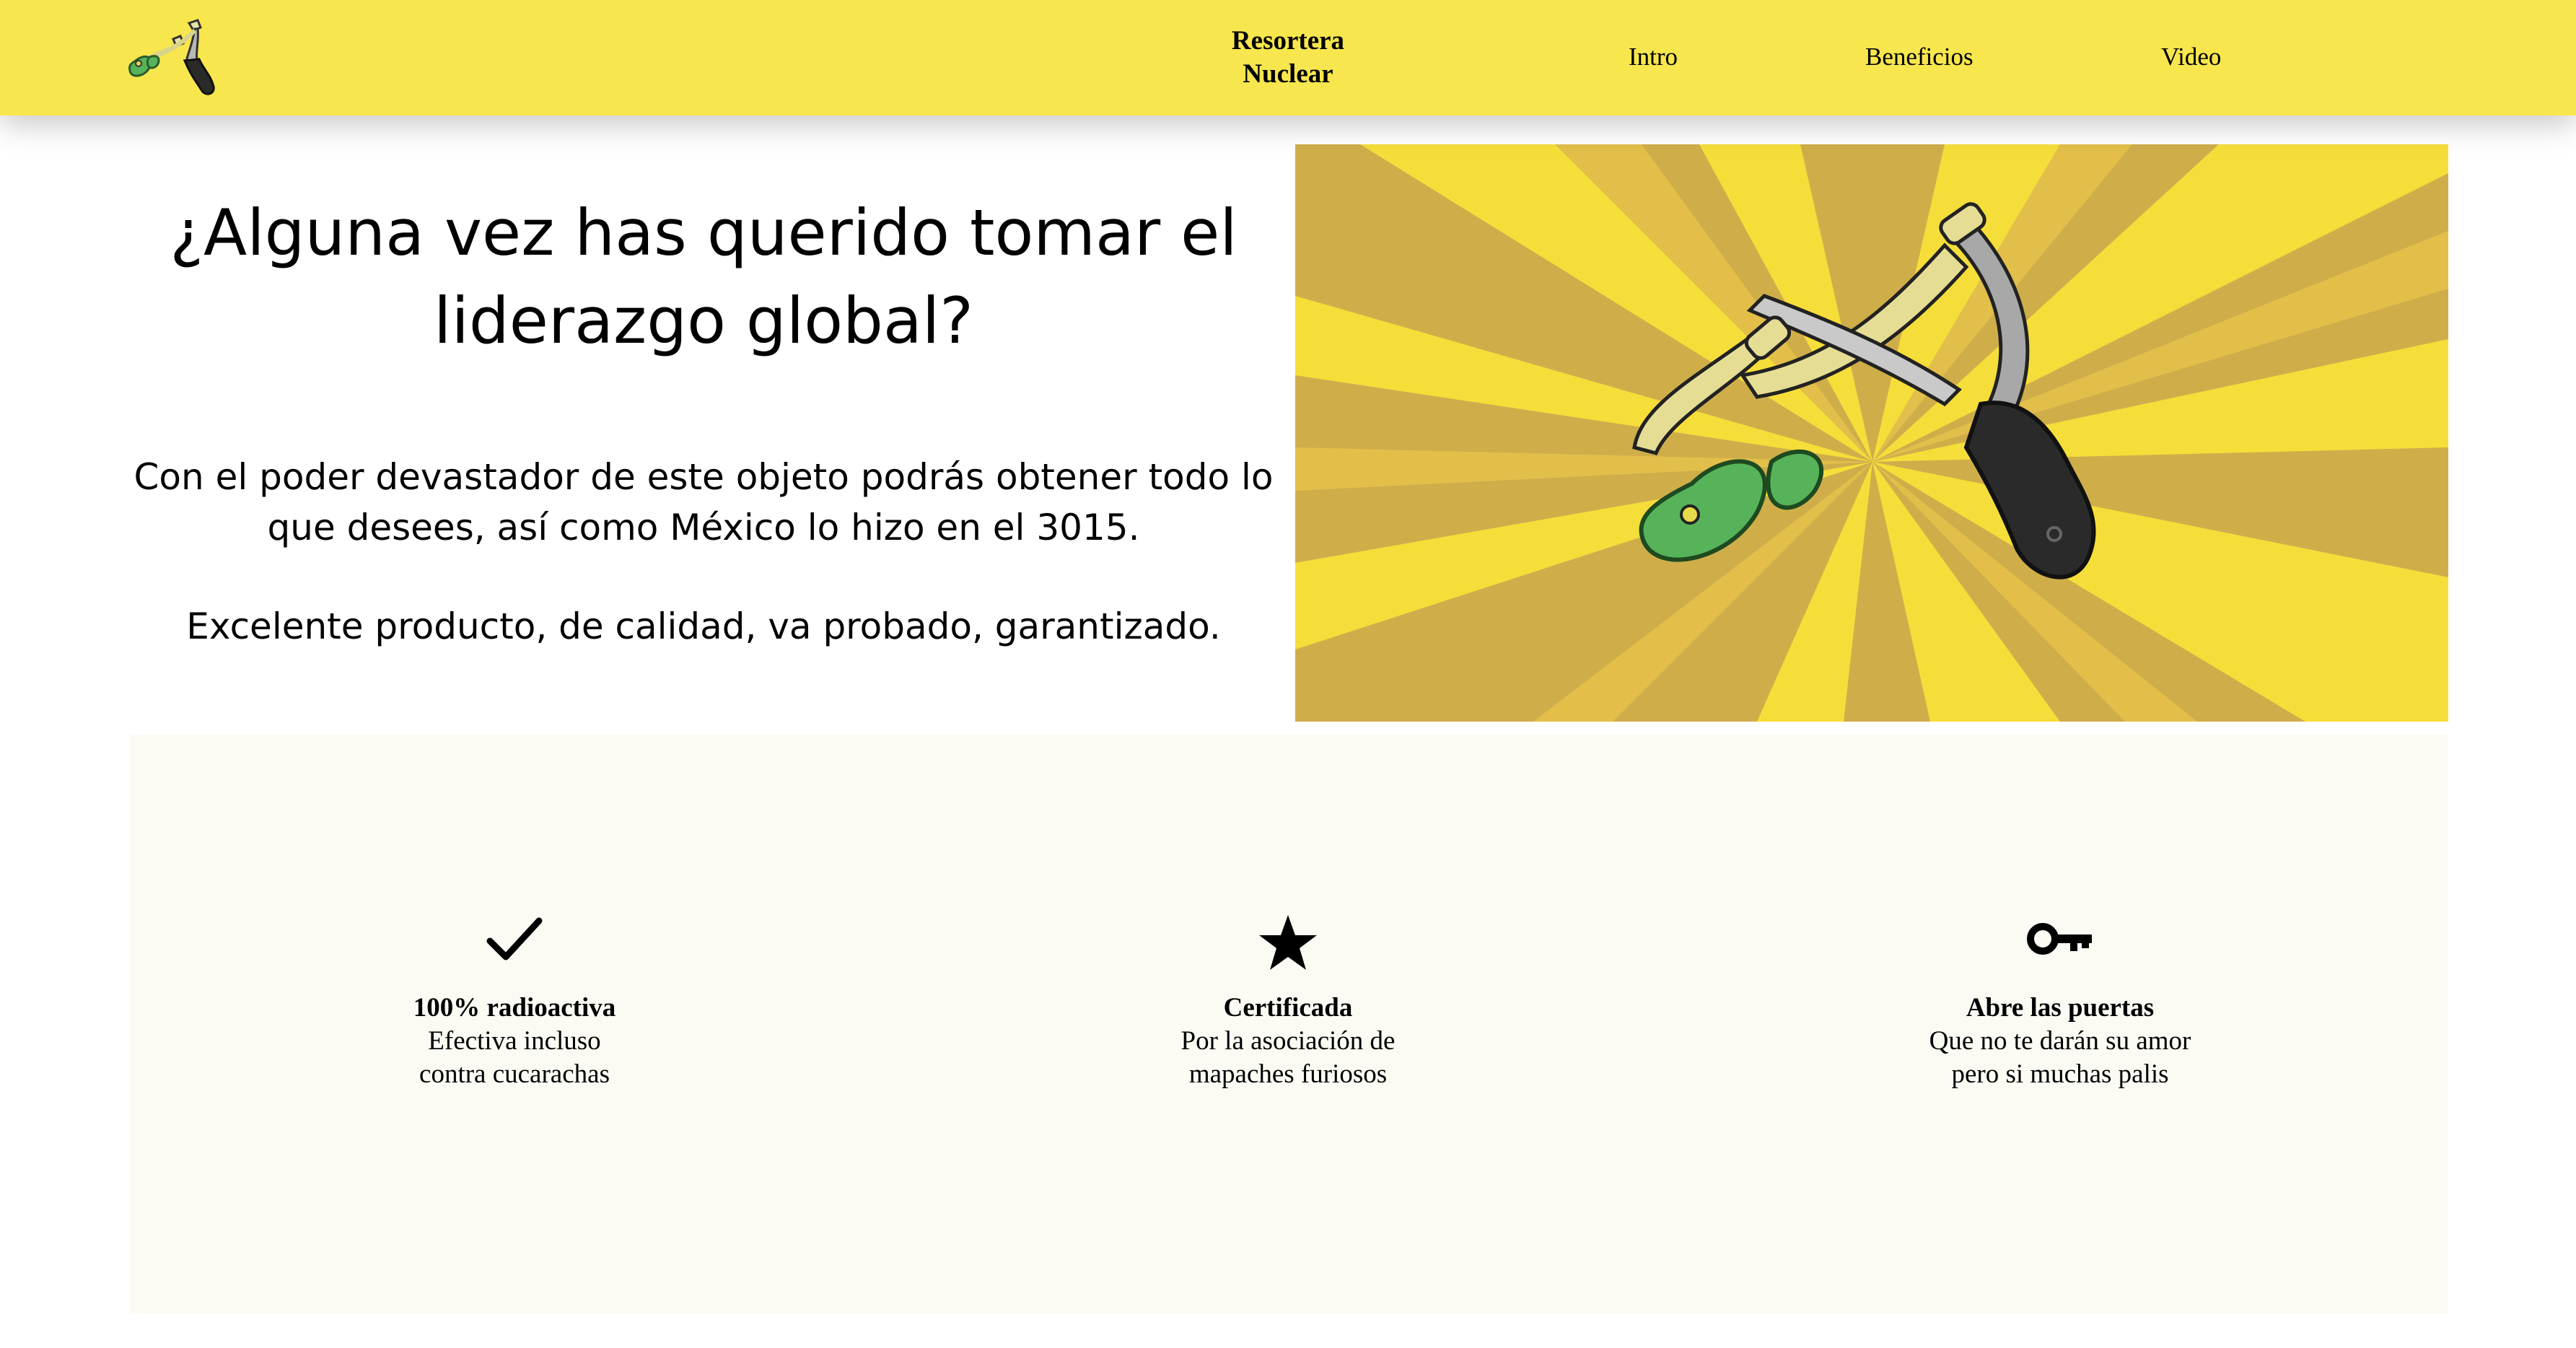 The width and height of the screenshot is (2576, 1348). Describe the element at coordinates (1288, 1008) in the screenshot. I see `feature-title: Certificada` at that location.